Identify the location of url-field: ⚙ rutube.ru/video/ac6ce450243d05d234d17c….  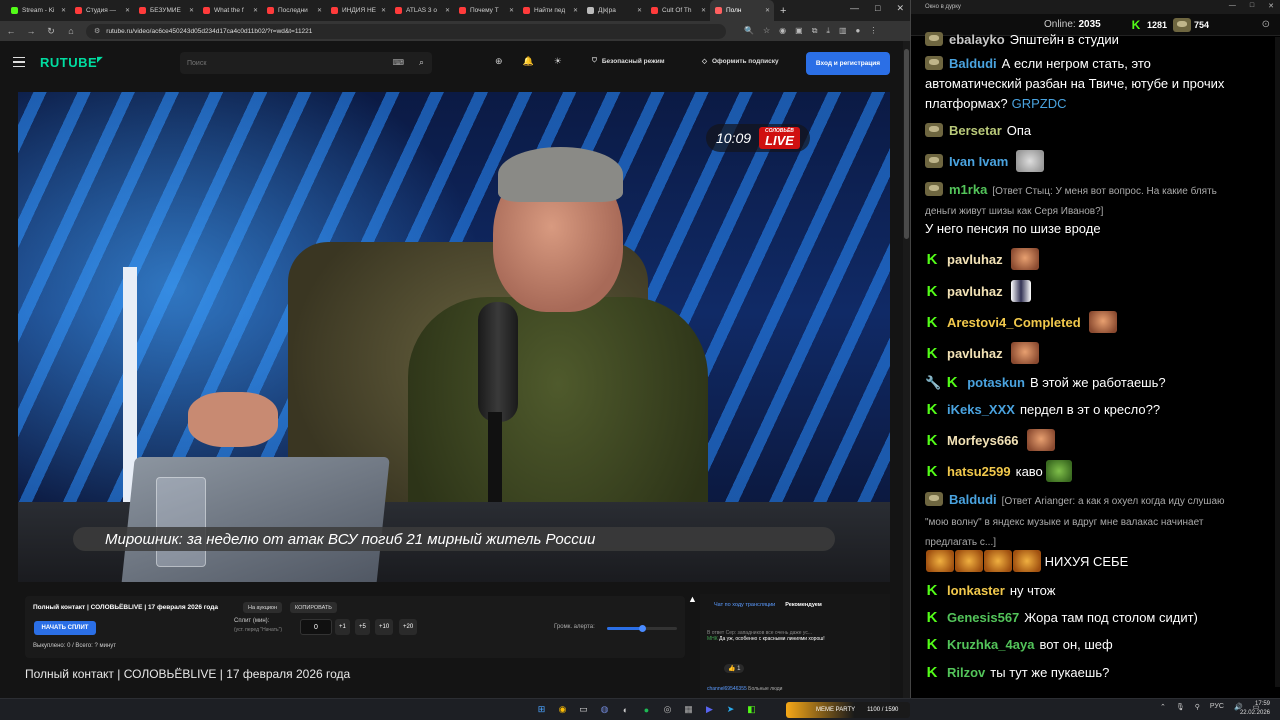
(406, 31).